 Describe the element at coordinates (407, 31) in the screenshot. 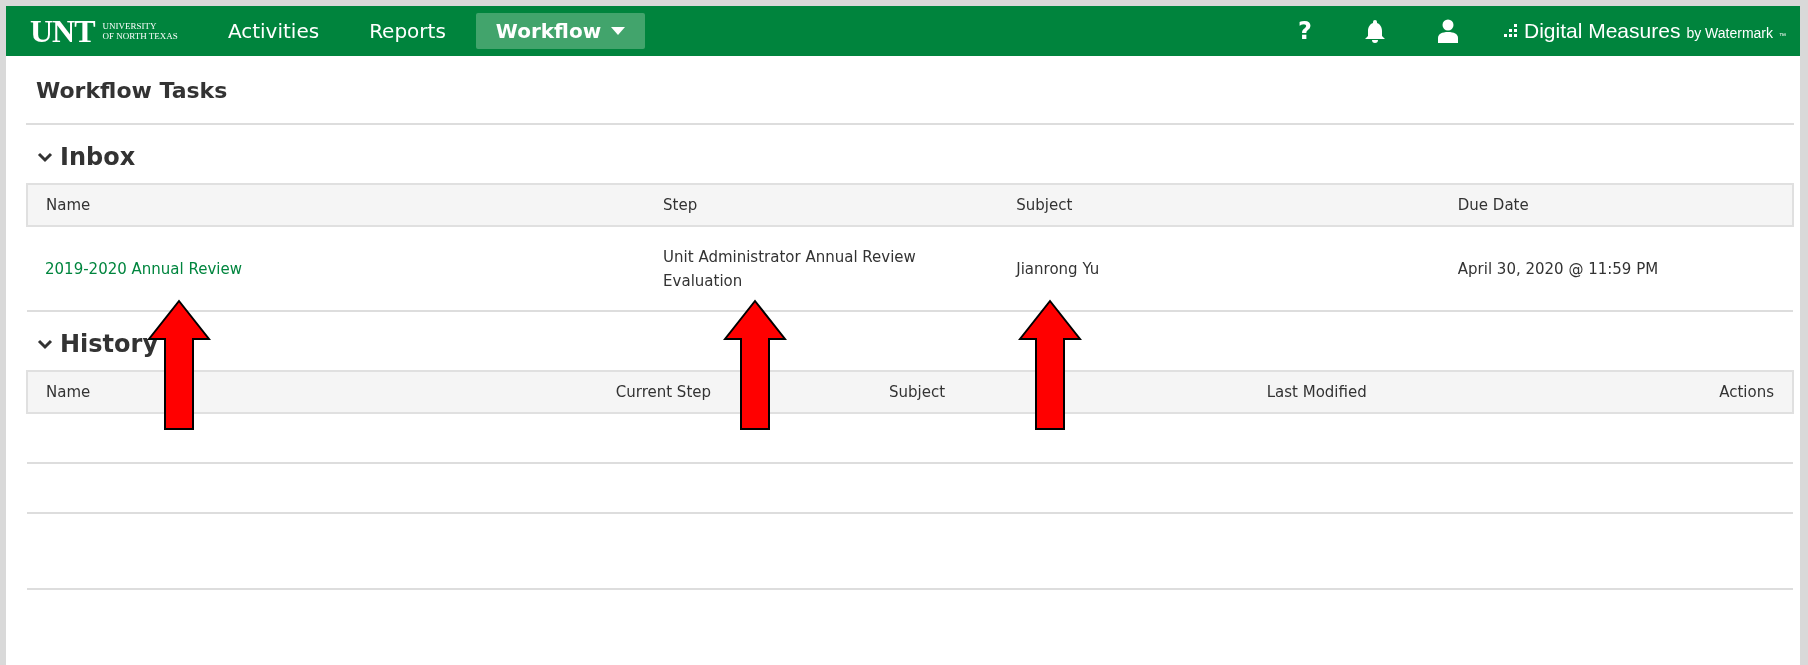

I see `nav-tab: Reports` at that location.